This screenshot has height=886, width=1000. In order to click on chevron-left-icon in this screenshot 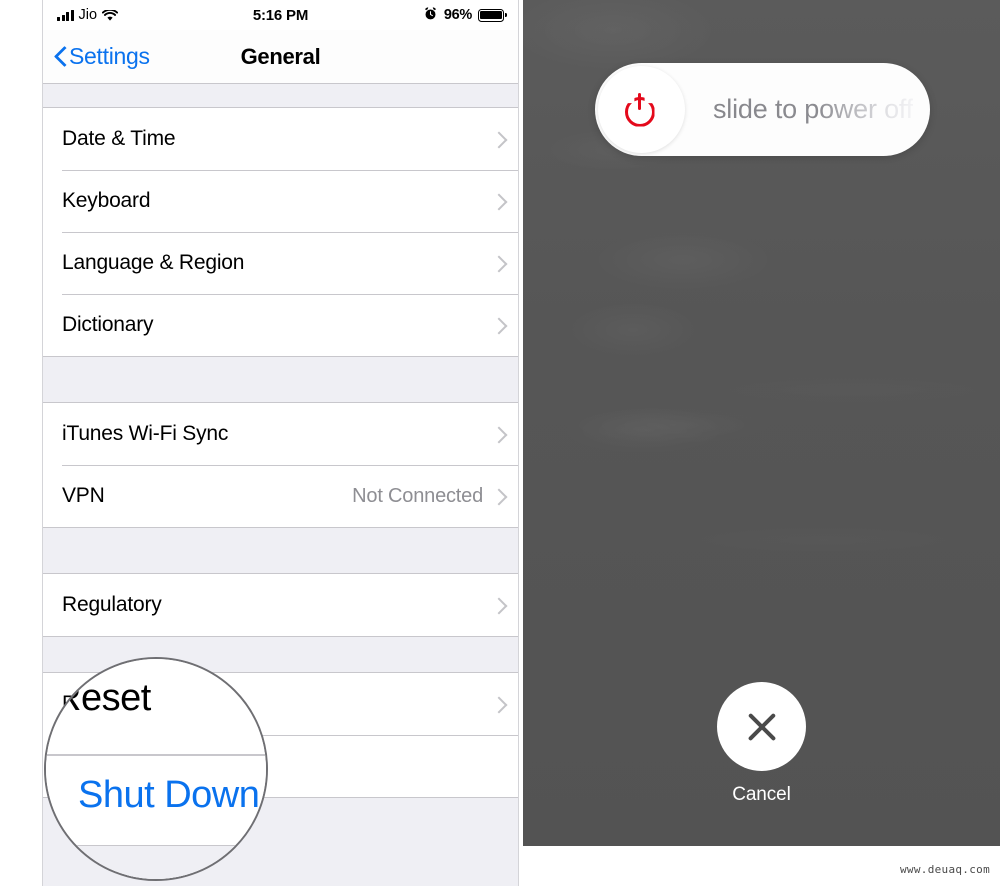, I will do `click(61, 56)`.